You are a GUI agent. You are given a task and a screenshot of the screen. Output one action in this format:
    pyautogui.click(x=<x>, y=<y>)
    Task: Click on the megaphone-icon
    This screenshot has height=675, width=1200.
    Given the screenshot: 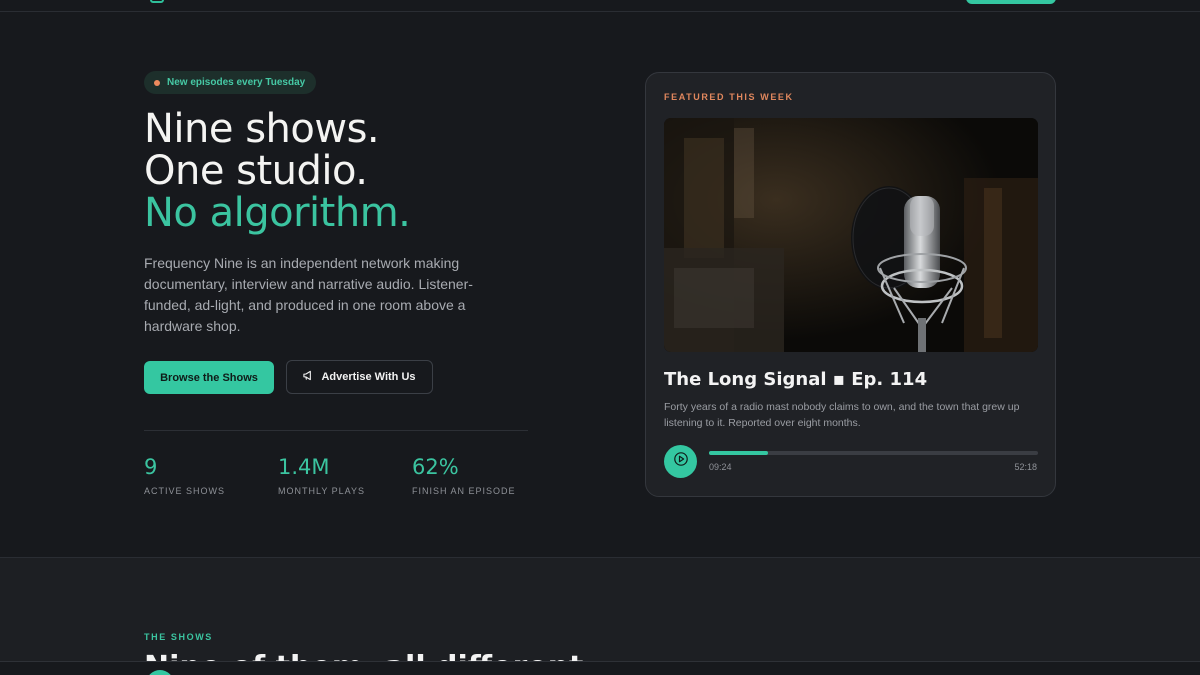 What is the action you would take?
    pyautogui.click(x=308, y=377)
    